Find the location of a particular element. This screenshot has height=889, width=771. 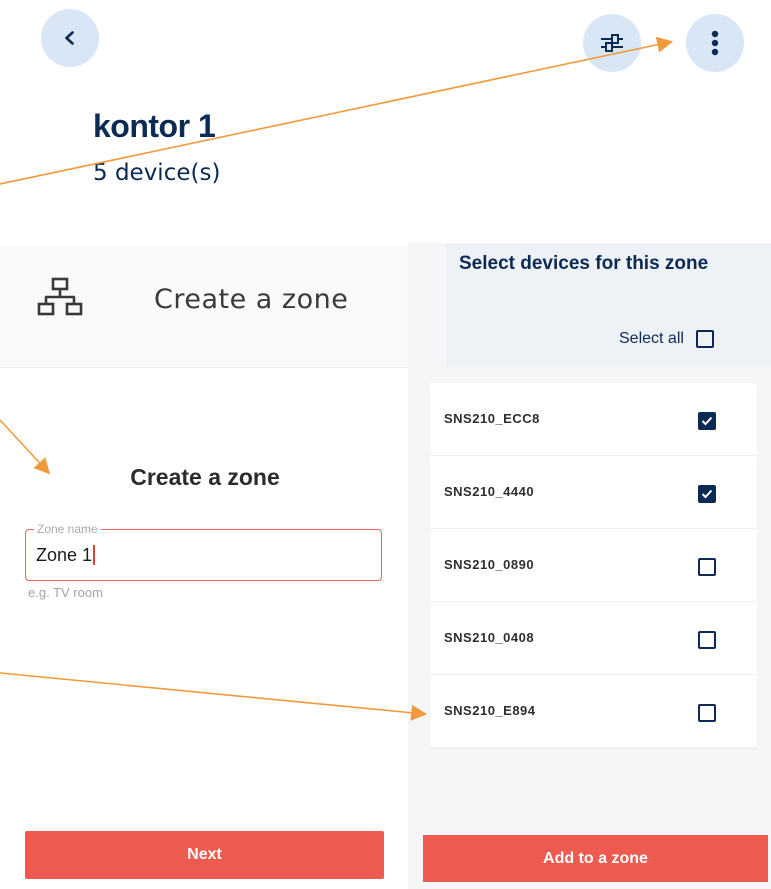

filter-settings-button is located at coordinates (612, 43).